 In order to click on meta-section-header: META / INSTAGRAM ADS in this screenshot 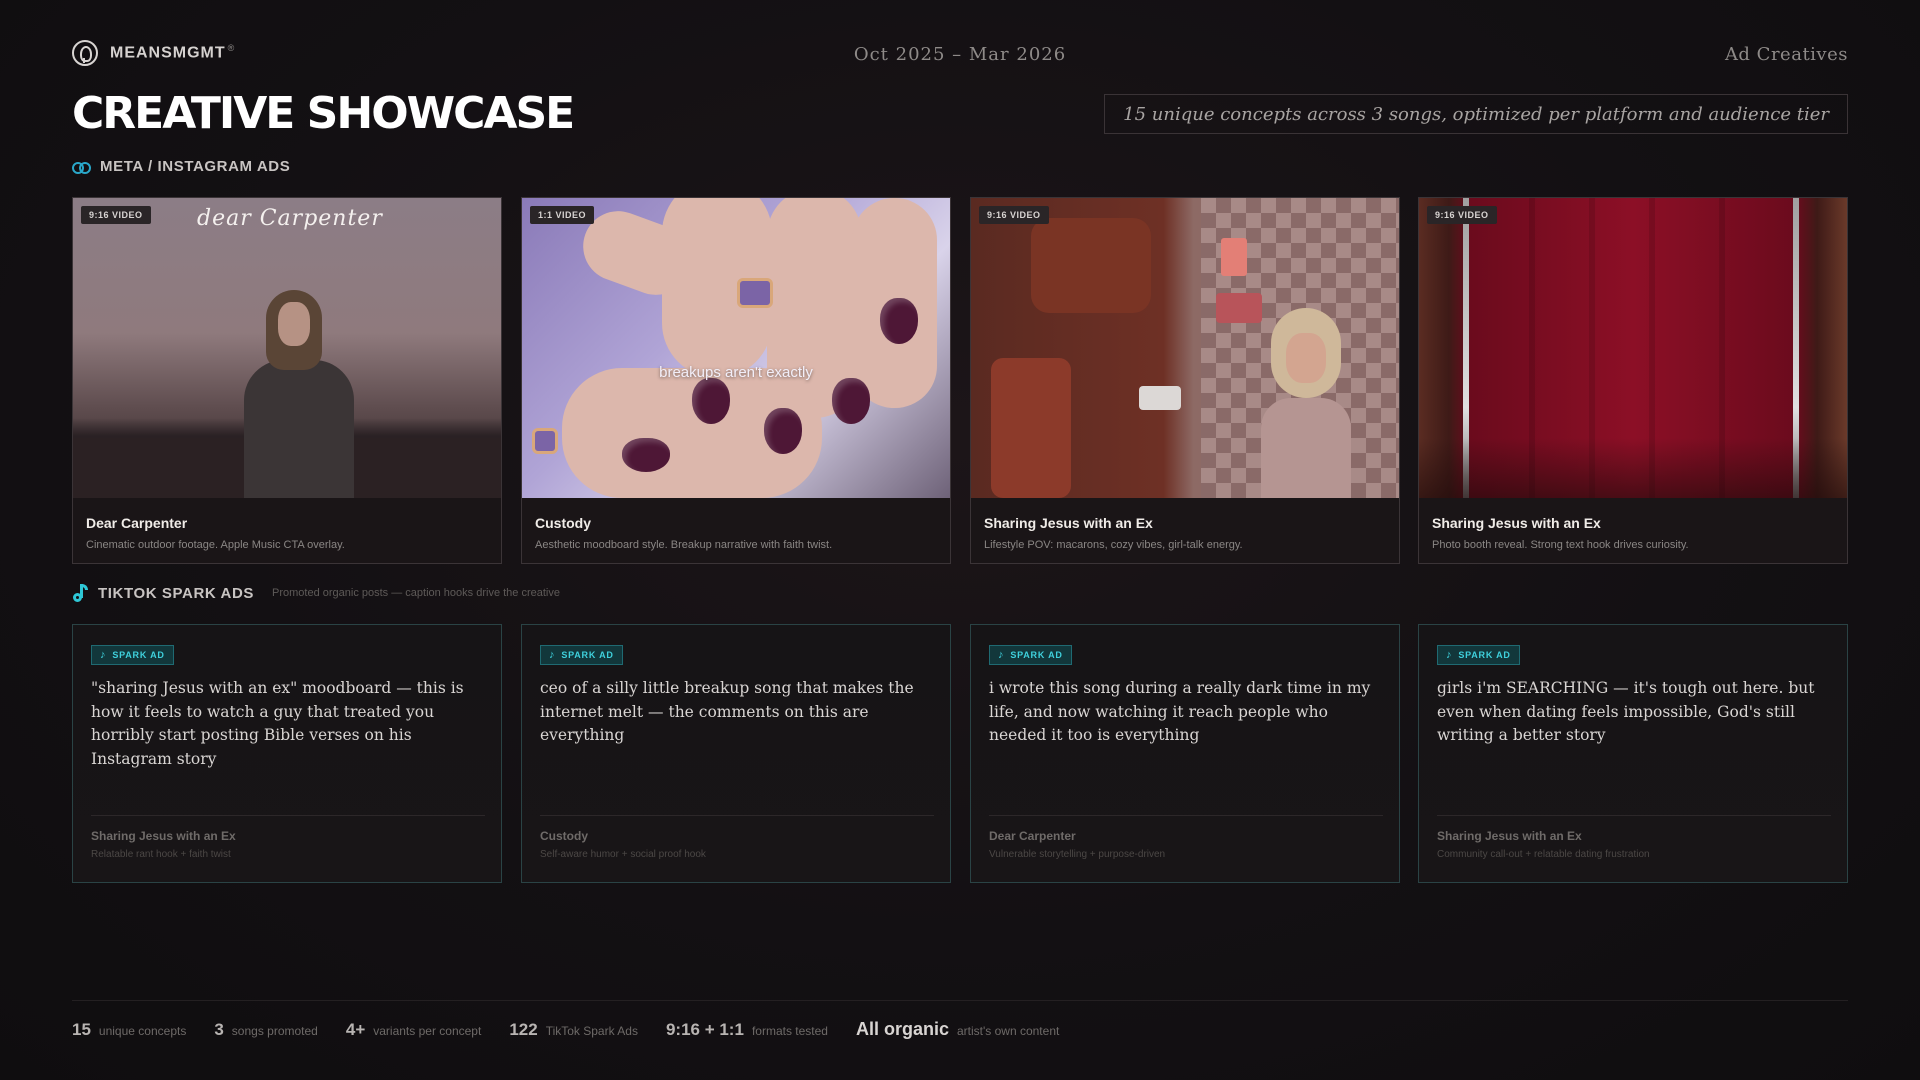, I will do `click(181, 166)`.